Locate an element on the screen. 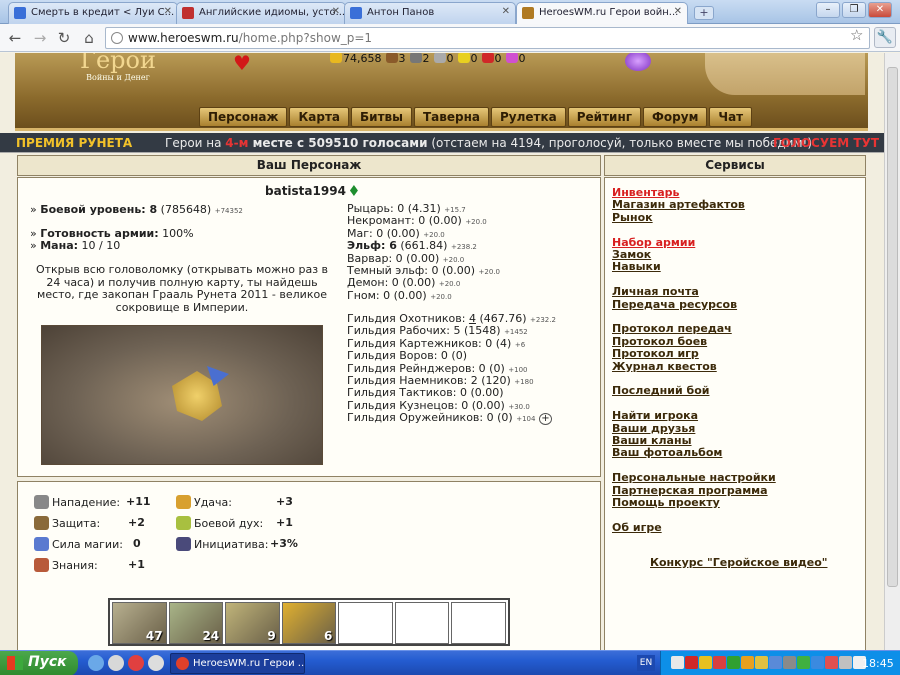 The width and height of the screenshot is (900, 675). stat-value: 0 is located at coordinates (137, 543).